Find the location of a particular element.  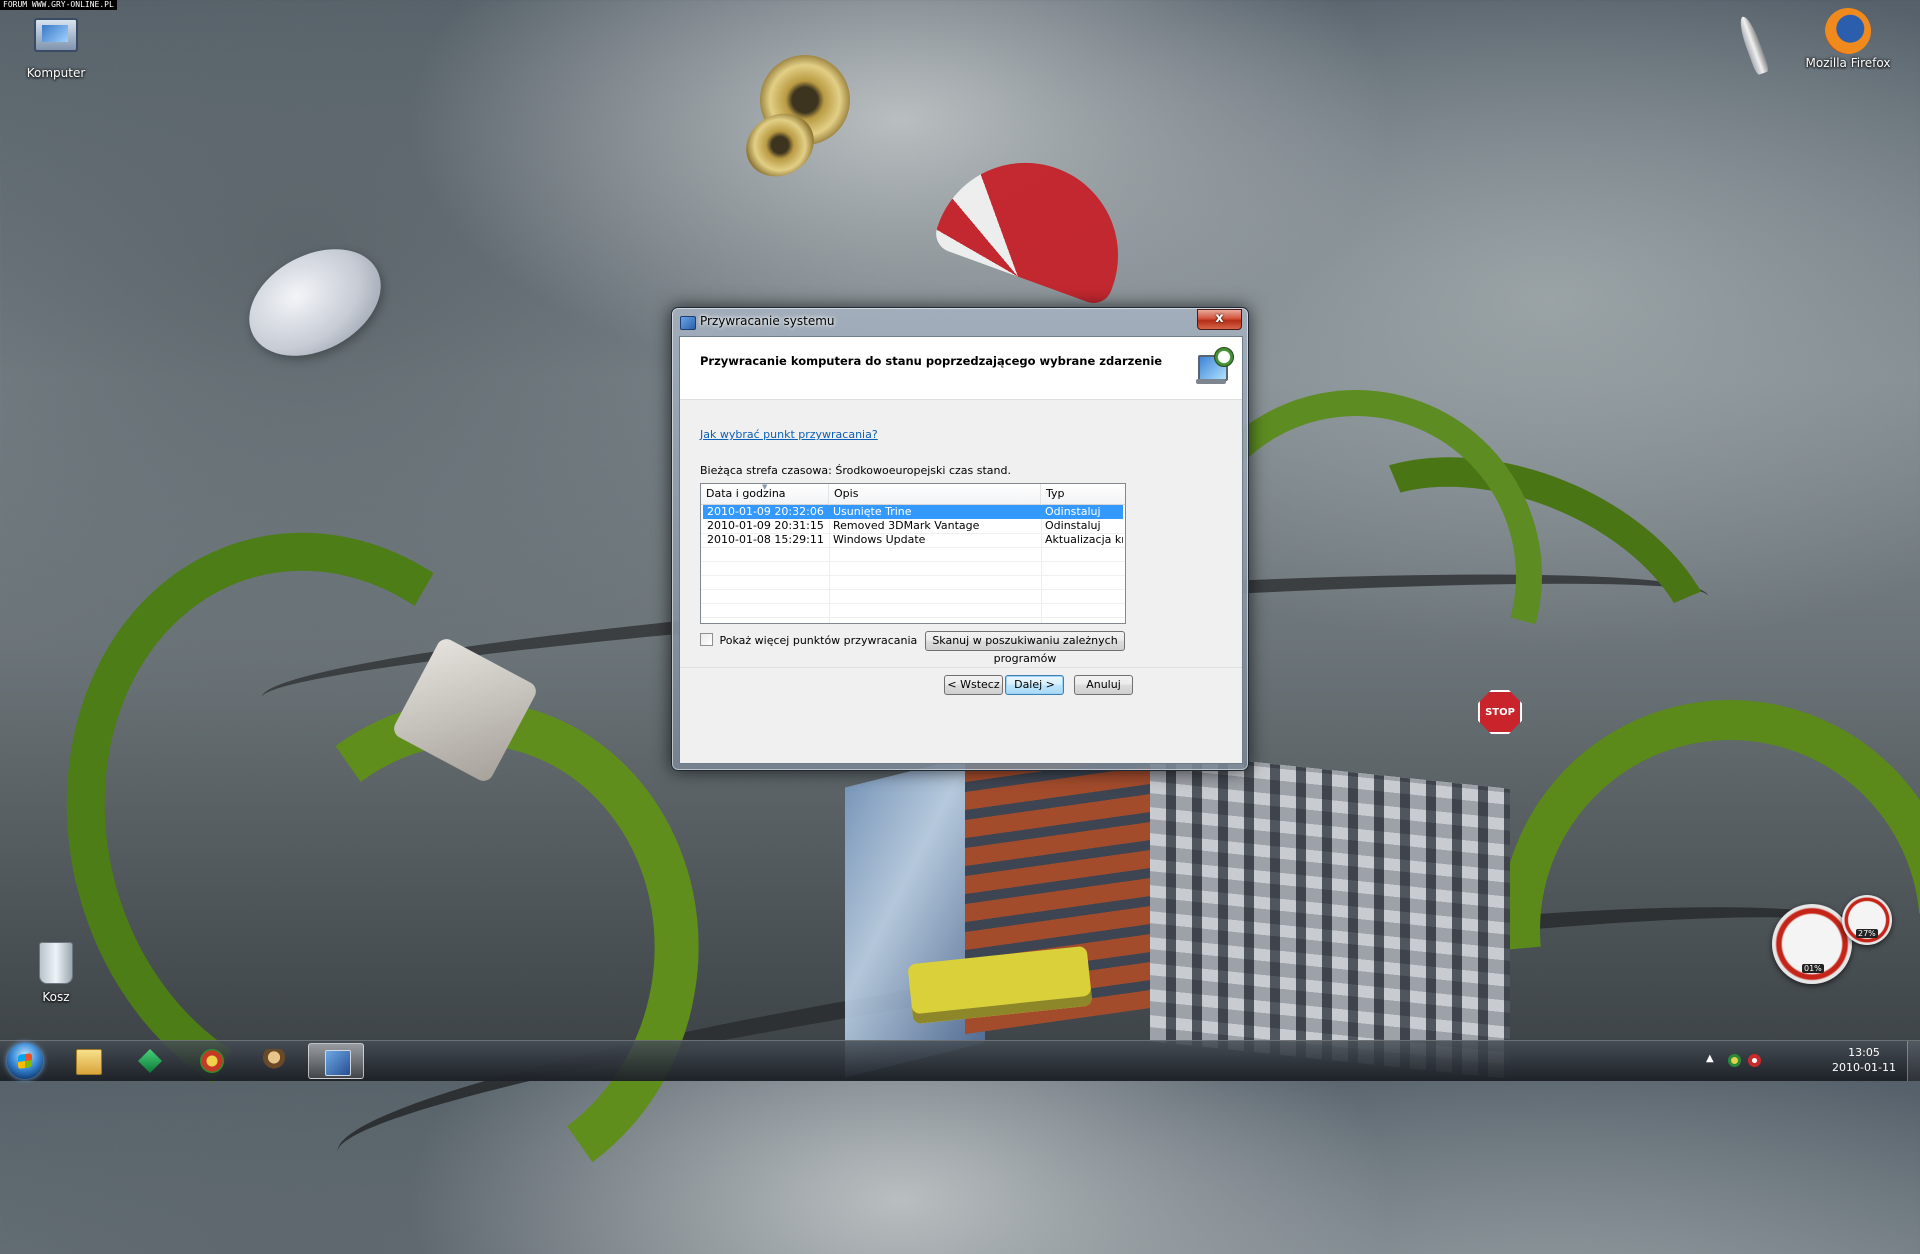

list-header: Data i godzina ▼ Opis Typ is located at coordinates (913, 494).